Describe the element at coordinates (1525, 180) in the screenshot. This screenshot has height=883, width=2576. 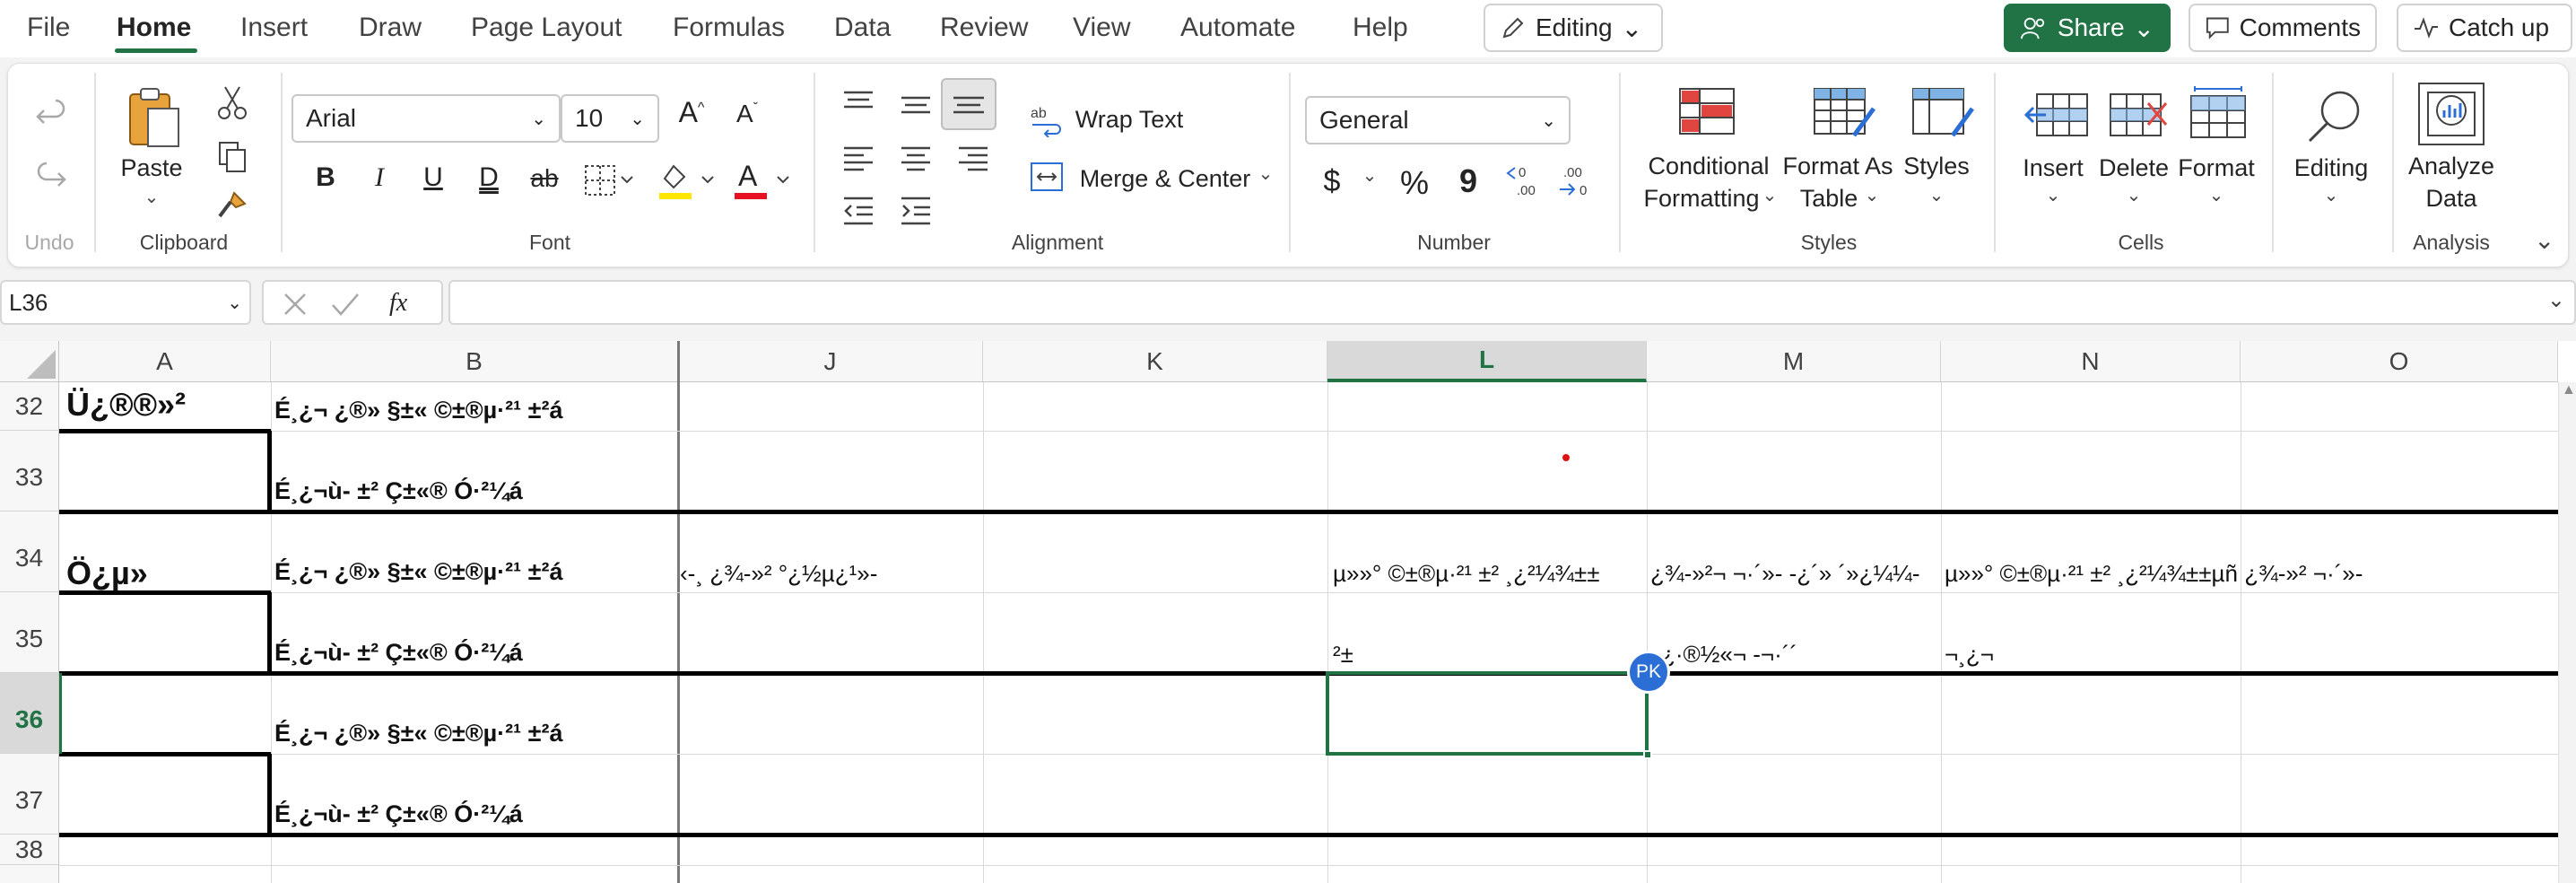
I see `increase-decimal-icon: 0.00` at that location.